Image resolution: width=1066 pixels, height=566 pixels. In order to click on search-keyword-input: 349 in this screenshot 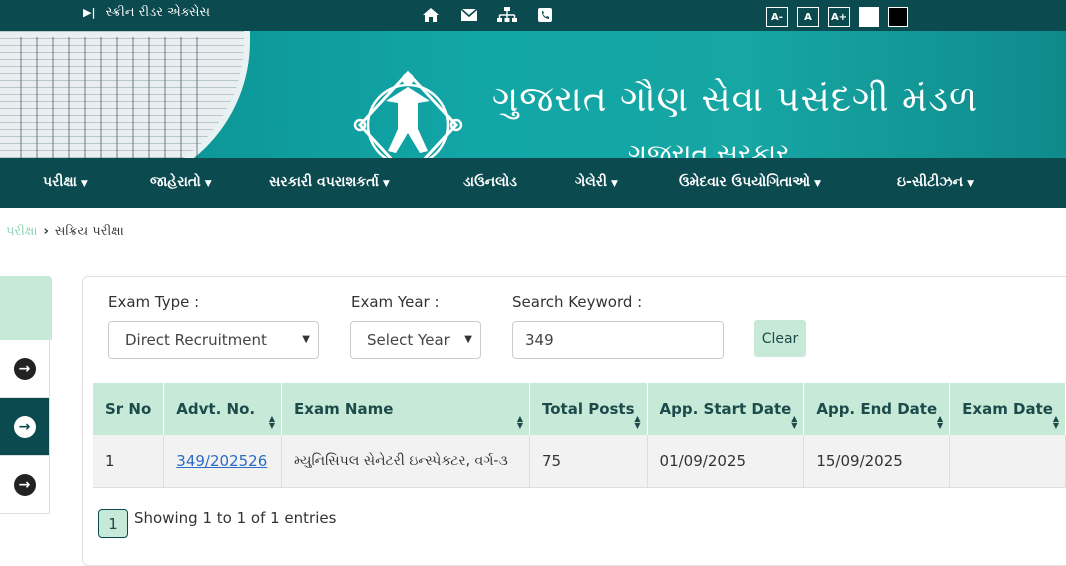, I will do `click(618, 340)`.